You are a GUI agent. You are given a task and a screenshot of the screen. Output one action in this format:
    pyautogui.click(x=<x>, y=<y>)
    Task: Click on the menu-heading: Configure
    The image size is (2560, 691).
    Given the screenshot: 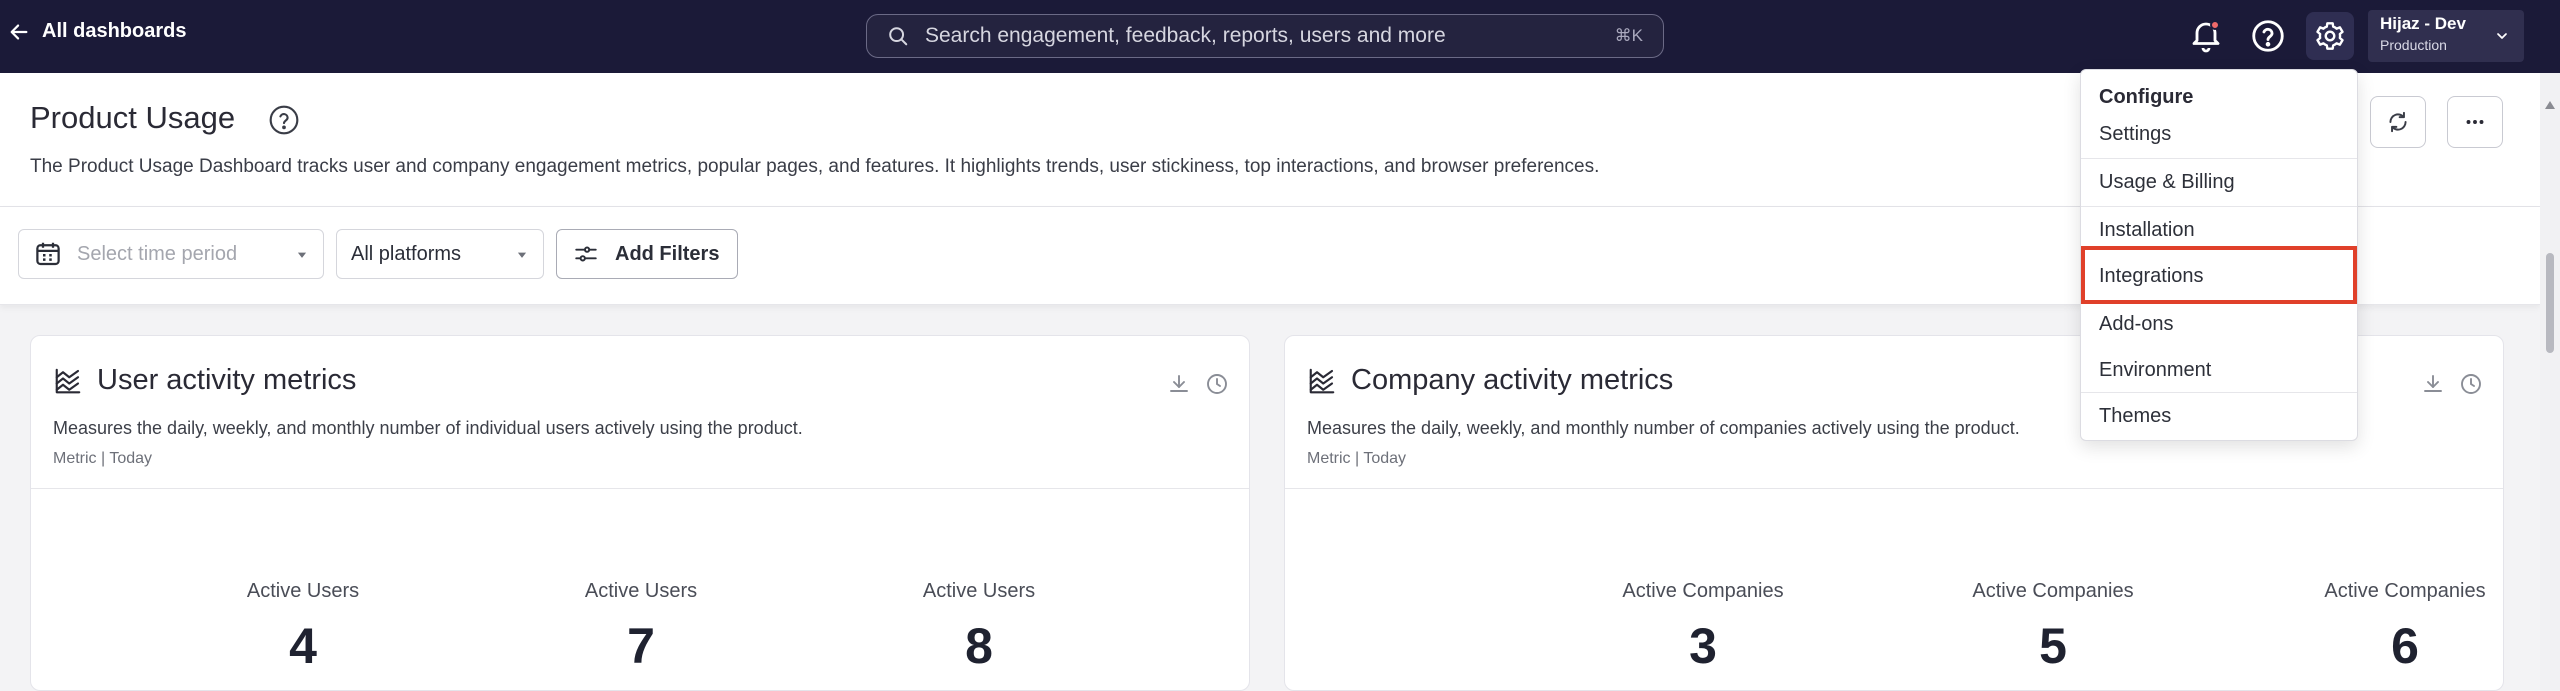 What is the action you would take?
    pyautogui.click(x=2146, y=97)
    